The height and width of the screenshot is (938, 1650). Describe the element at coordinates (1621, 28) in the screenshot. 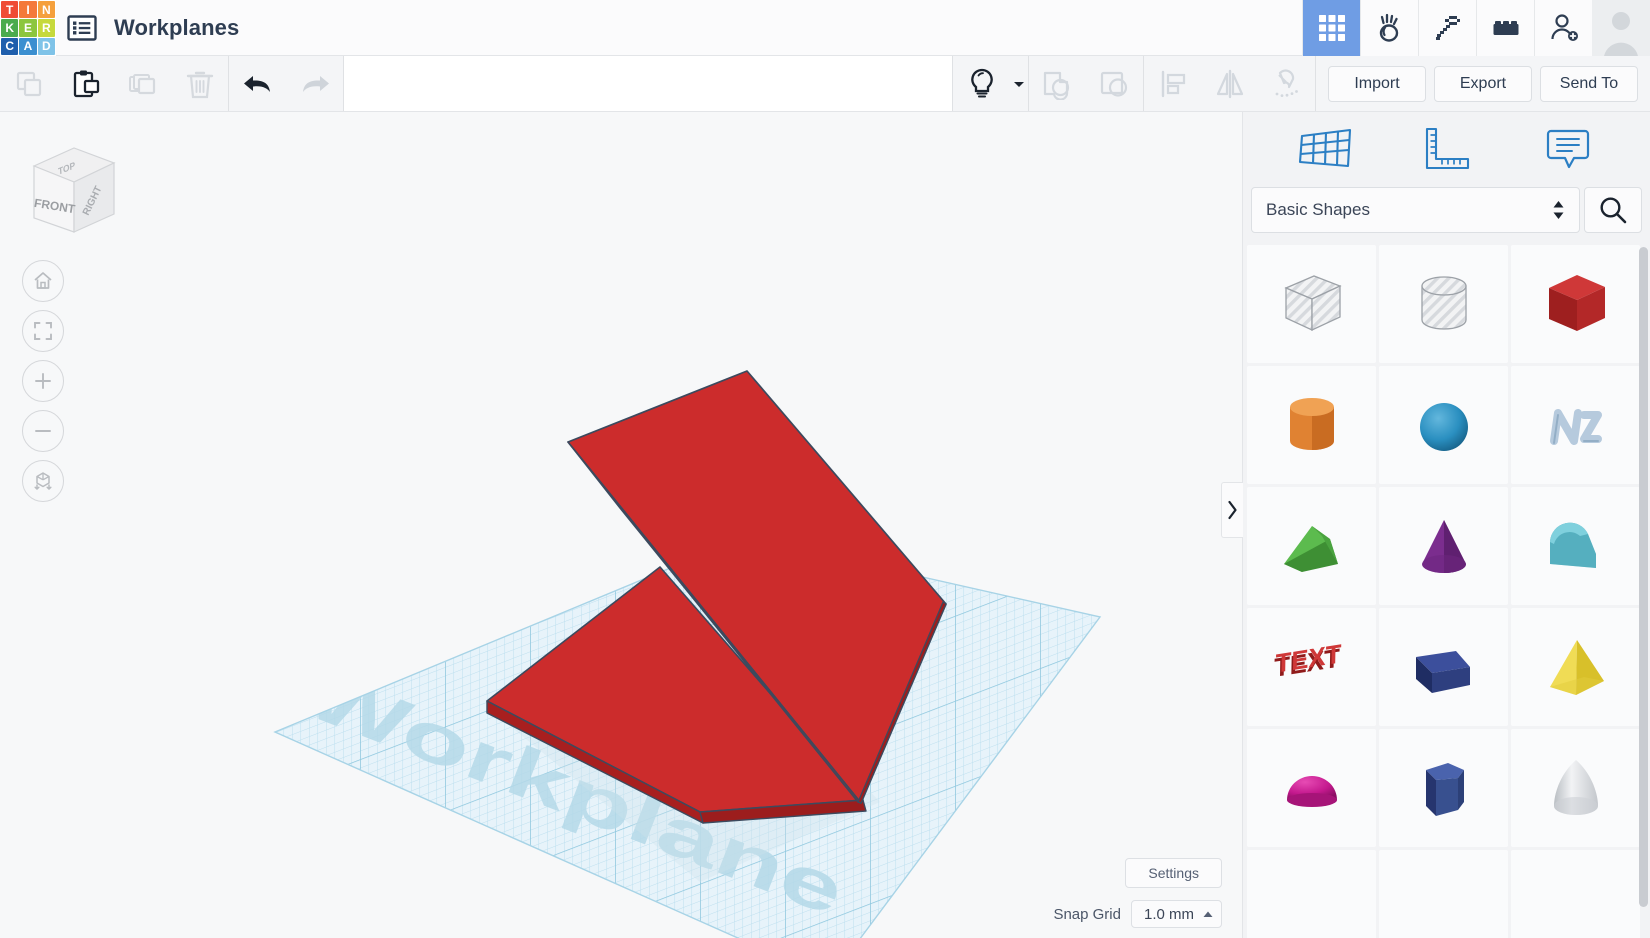

I see `user-avatar-icon` at that location.